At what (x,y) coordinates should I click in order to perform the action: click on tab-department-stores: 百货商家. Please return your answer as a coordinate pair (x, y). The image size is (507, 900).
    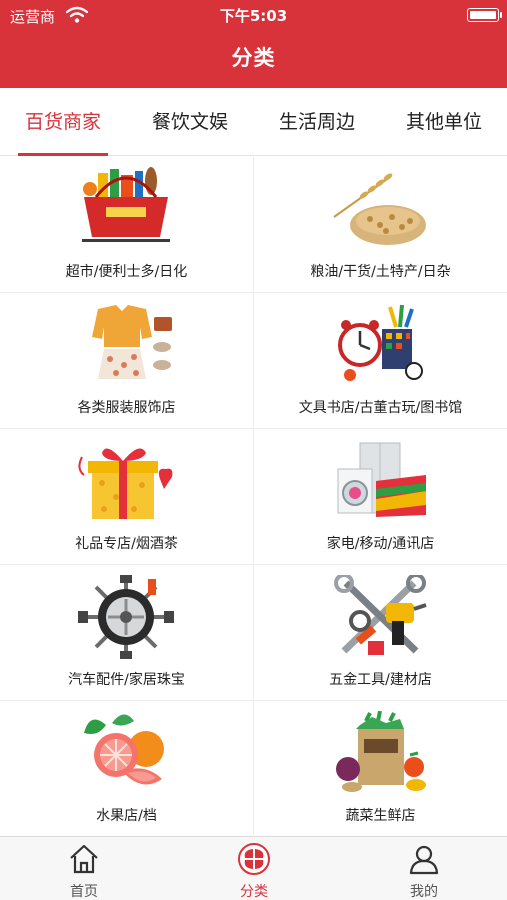
    Looking at the image, I should click on (63, 122).